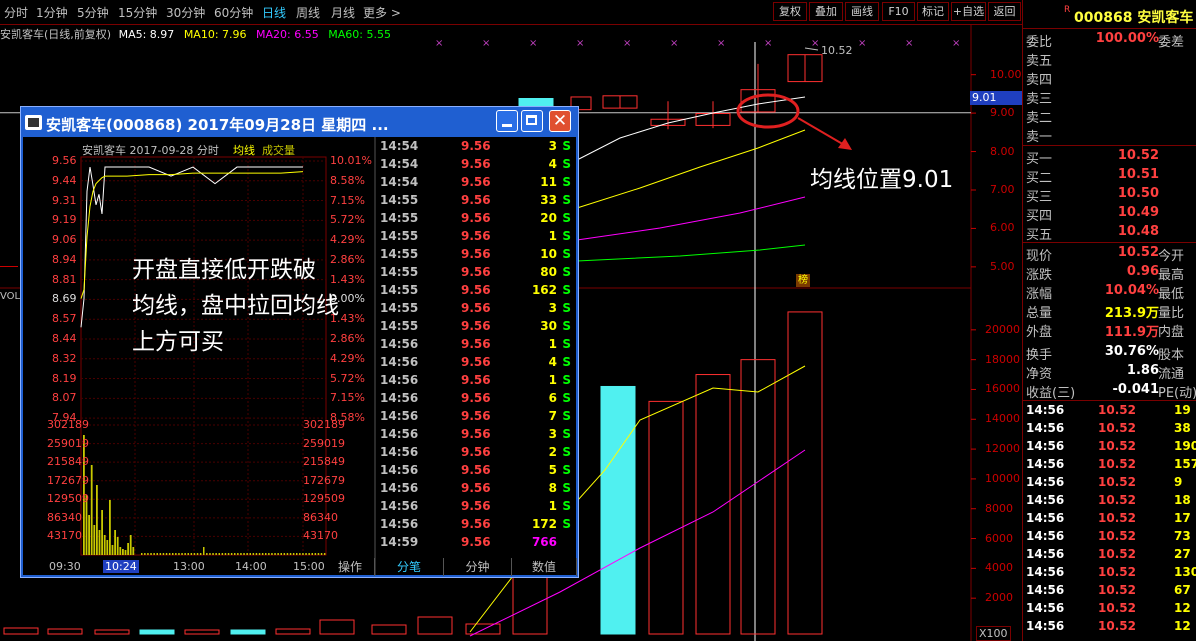 The image size is (1196, 641). Describe the element at coordinates (552, 146) in the screenshot. I see `trade-volume: 3` at that location.